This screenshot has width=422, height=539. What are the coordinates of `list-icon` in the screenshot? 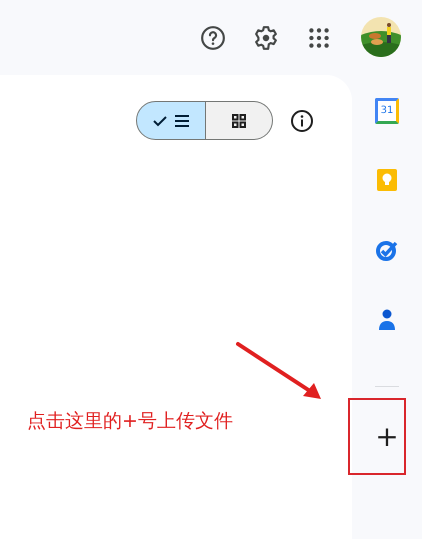 It's located at (182, 120).